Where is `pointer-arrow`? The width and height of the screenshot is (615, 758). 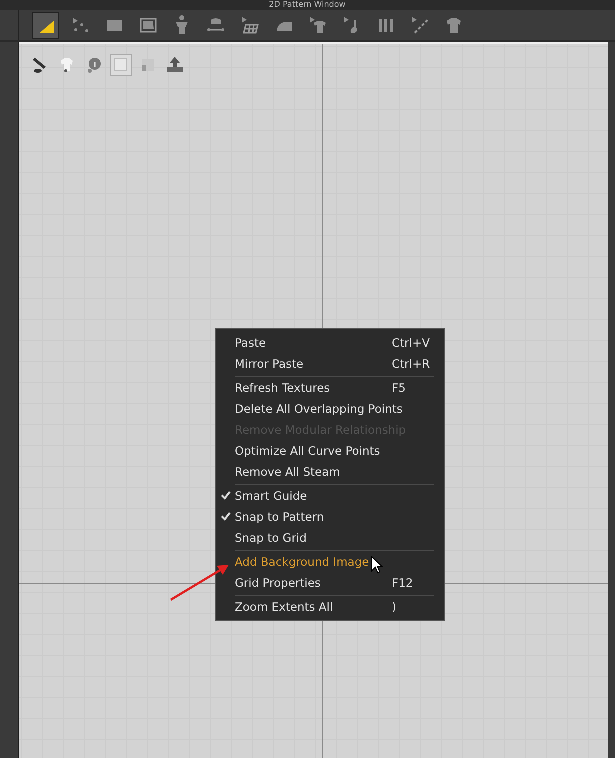
pointer-arrow is located at coordinates (200, 582).